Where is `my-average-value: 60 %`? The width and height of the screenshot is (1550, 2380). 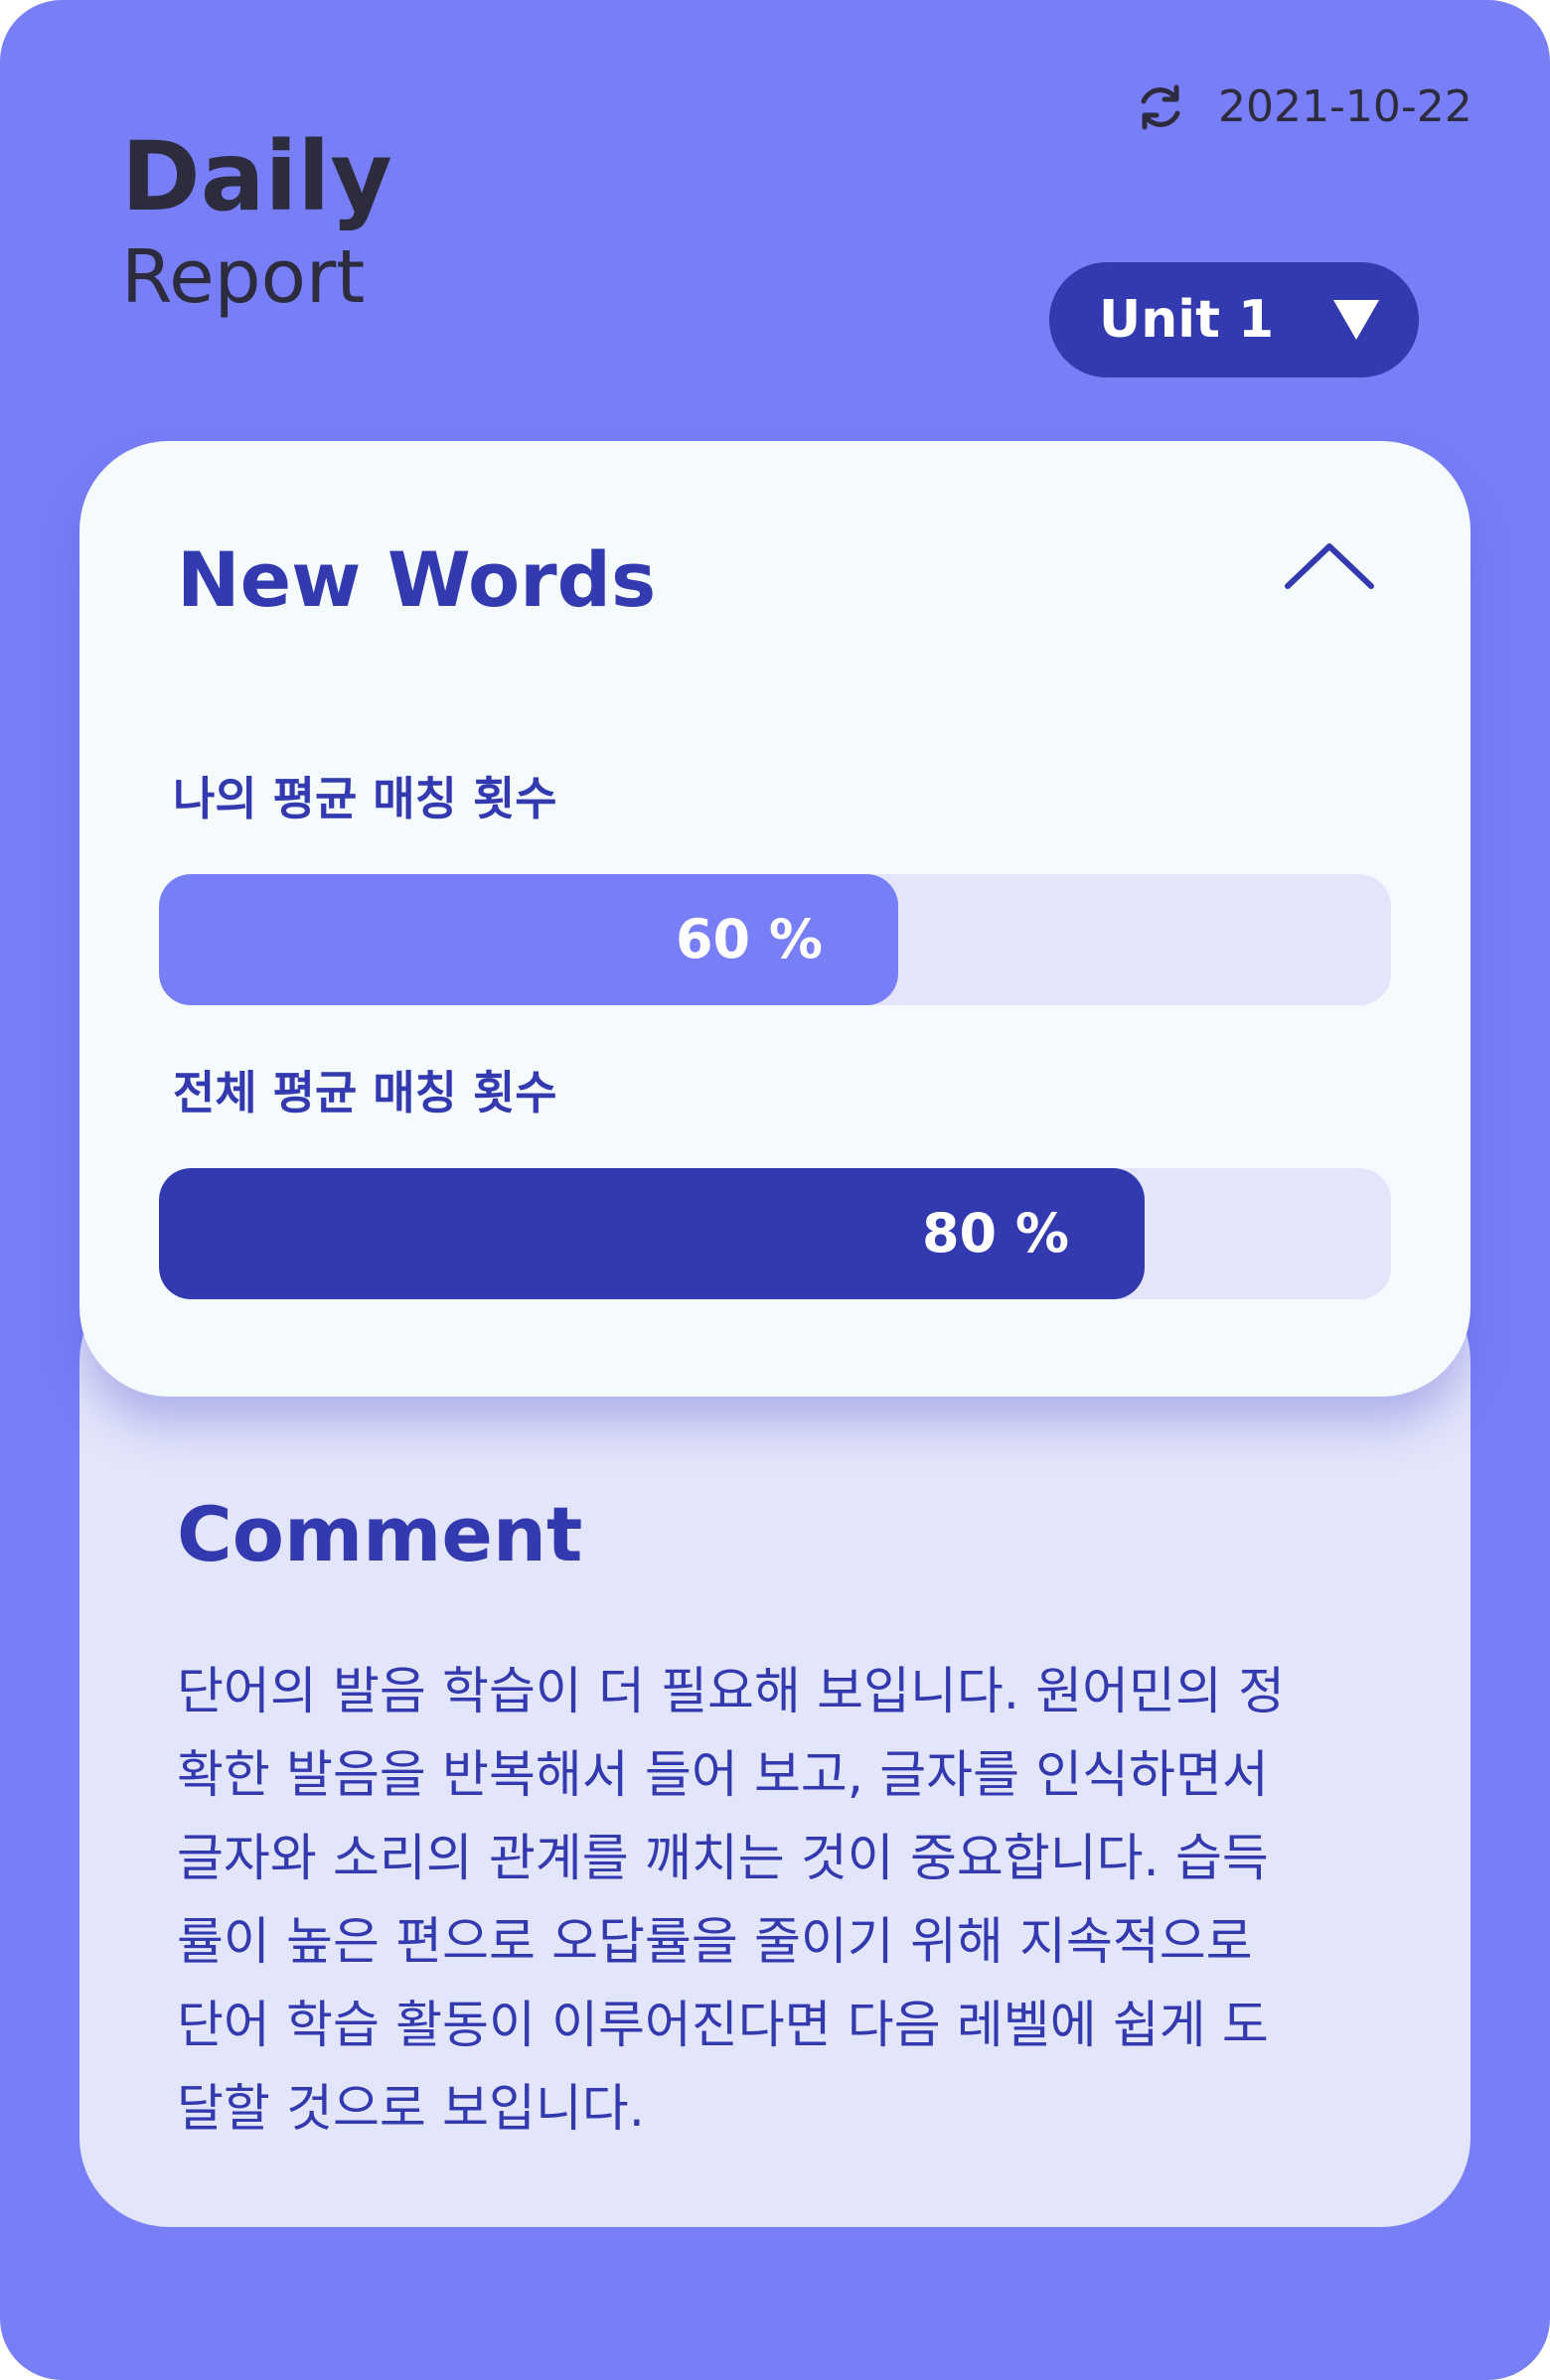 my-average-value: 60 % is located at coordinates (749, 939).